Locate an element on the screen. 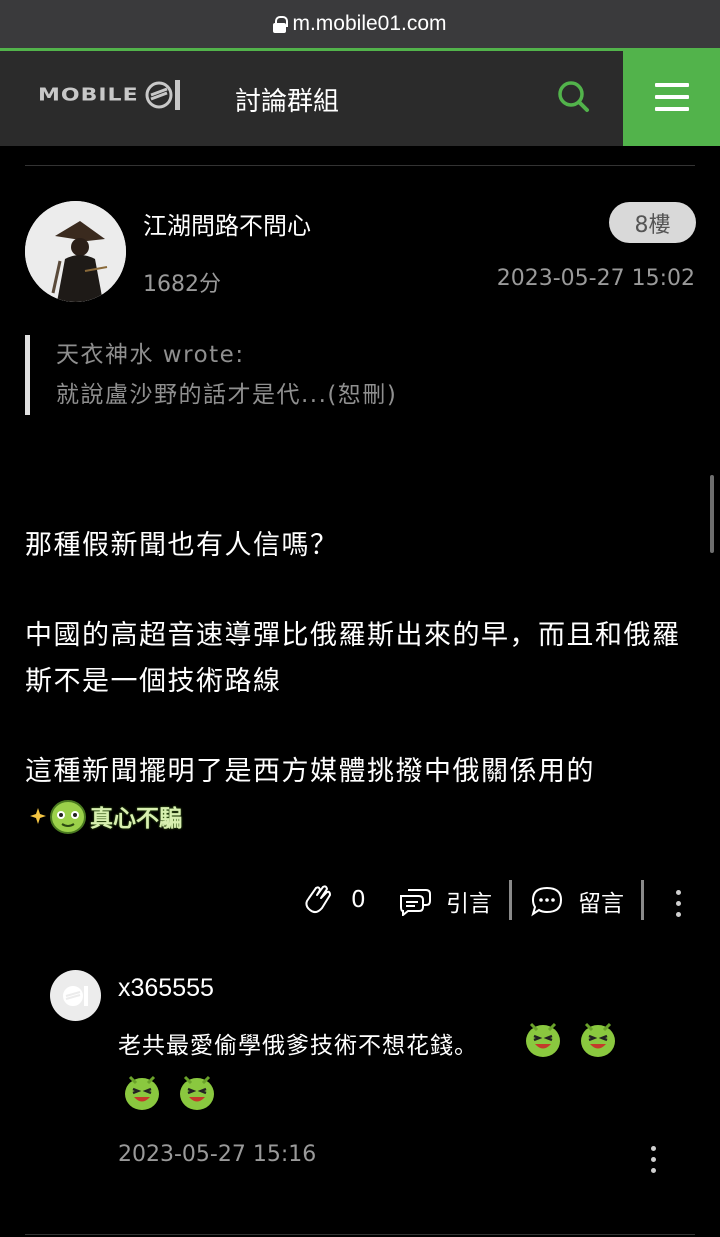  search-icon is located at coordinates (573, 97).